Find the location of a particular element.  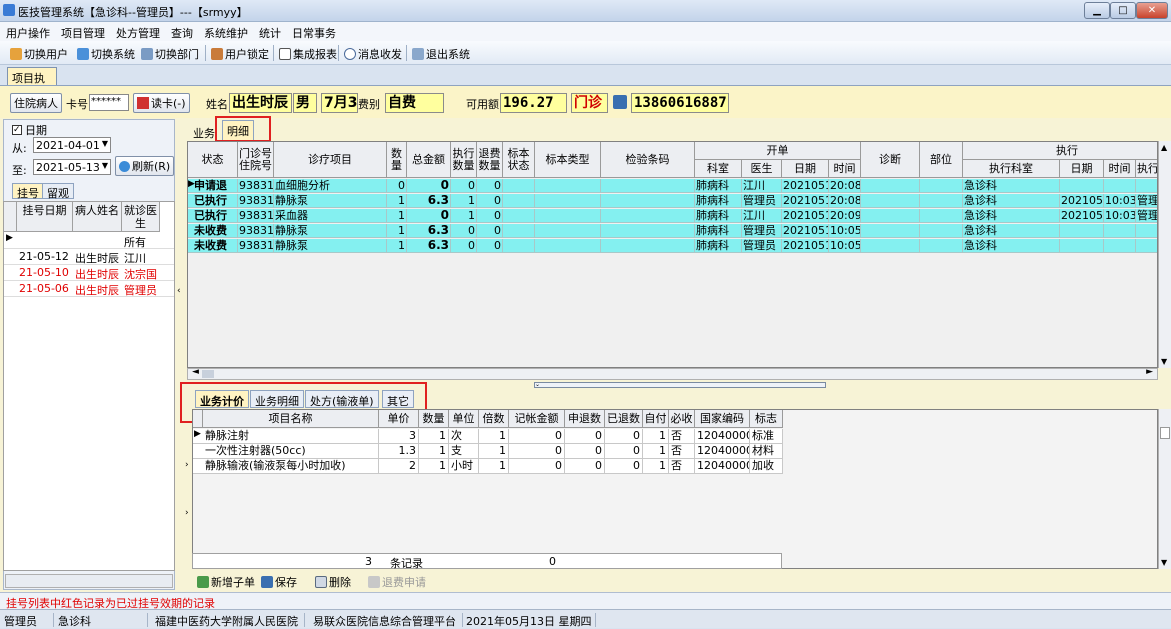

sub-header: 单位 is located at coordinates (464, 419).